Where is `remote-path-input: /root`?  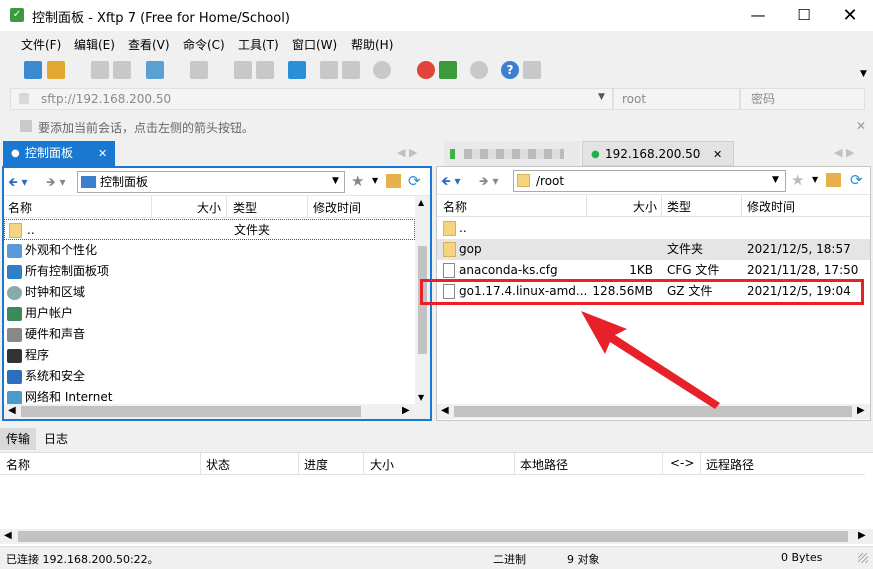
remote-path-input: /root is located at coordinates (649, 181).